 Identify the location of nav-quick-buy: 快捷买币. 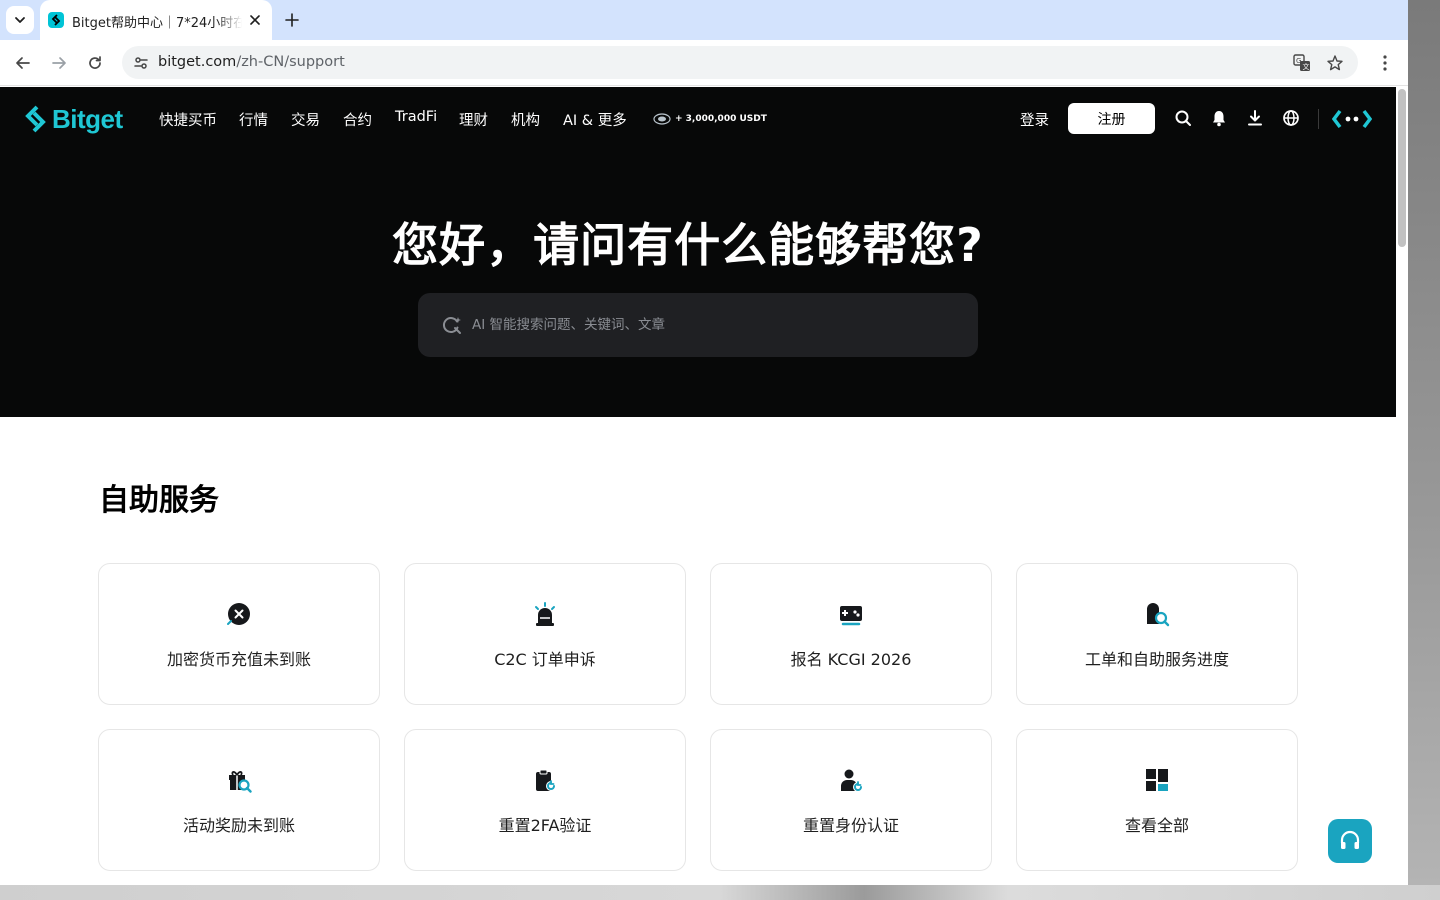
(188, 119).